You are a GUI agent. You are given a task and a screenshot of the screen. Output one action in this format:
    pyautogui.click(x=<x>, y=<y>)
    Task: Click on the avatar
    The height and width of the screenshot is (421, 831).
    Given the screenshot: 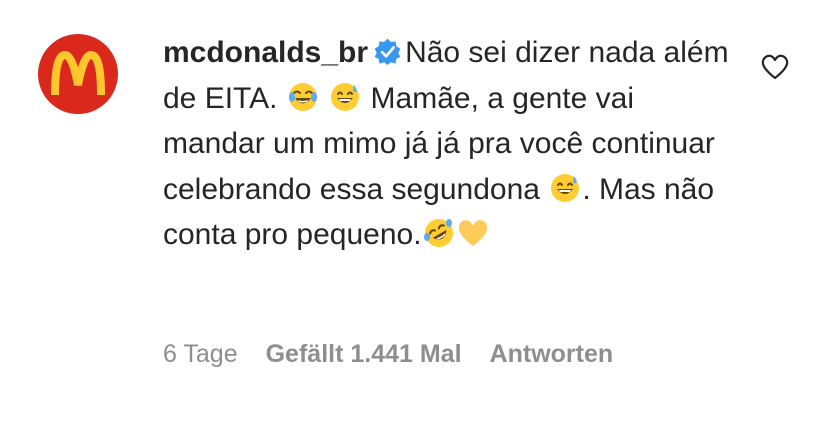 What is the action you would take?
    pyautogui.click(x=78, y=74)
    